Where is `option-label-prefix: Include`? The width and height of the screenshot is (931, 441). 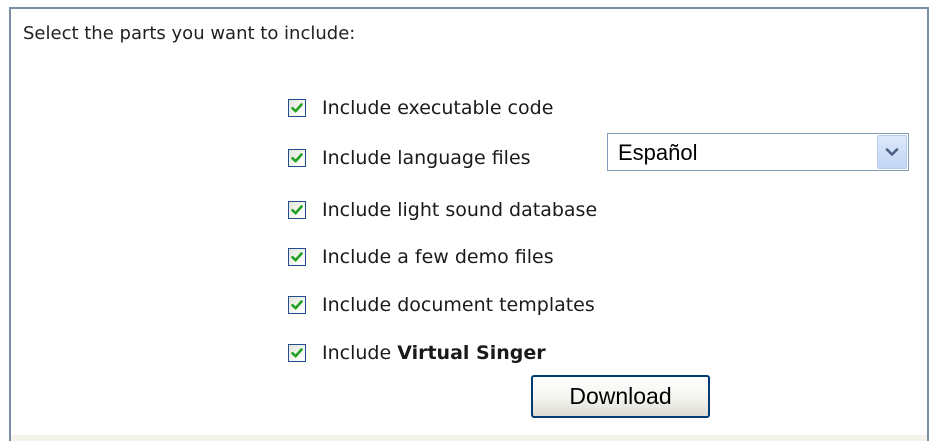 option-label-prefix: Include is located at coordinates (360, 353).